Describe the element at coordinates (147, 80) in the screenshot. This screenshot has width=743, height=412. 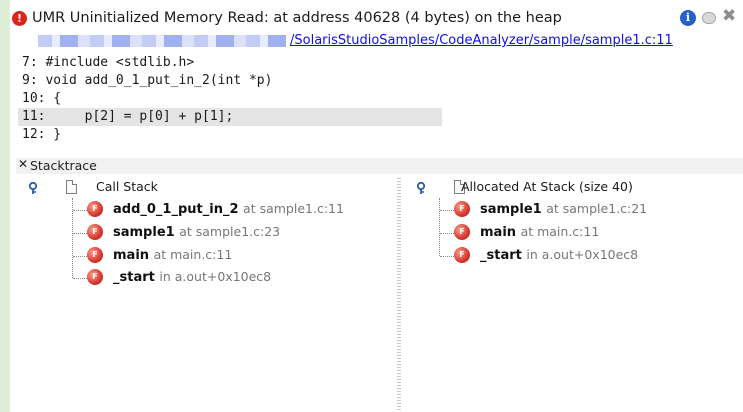
I see `code-line: 9: void add_0_1_put_in_2(int *p)` at that location.